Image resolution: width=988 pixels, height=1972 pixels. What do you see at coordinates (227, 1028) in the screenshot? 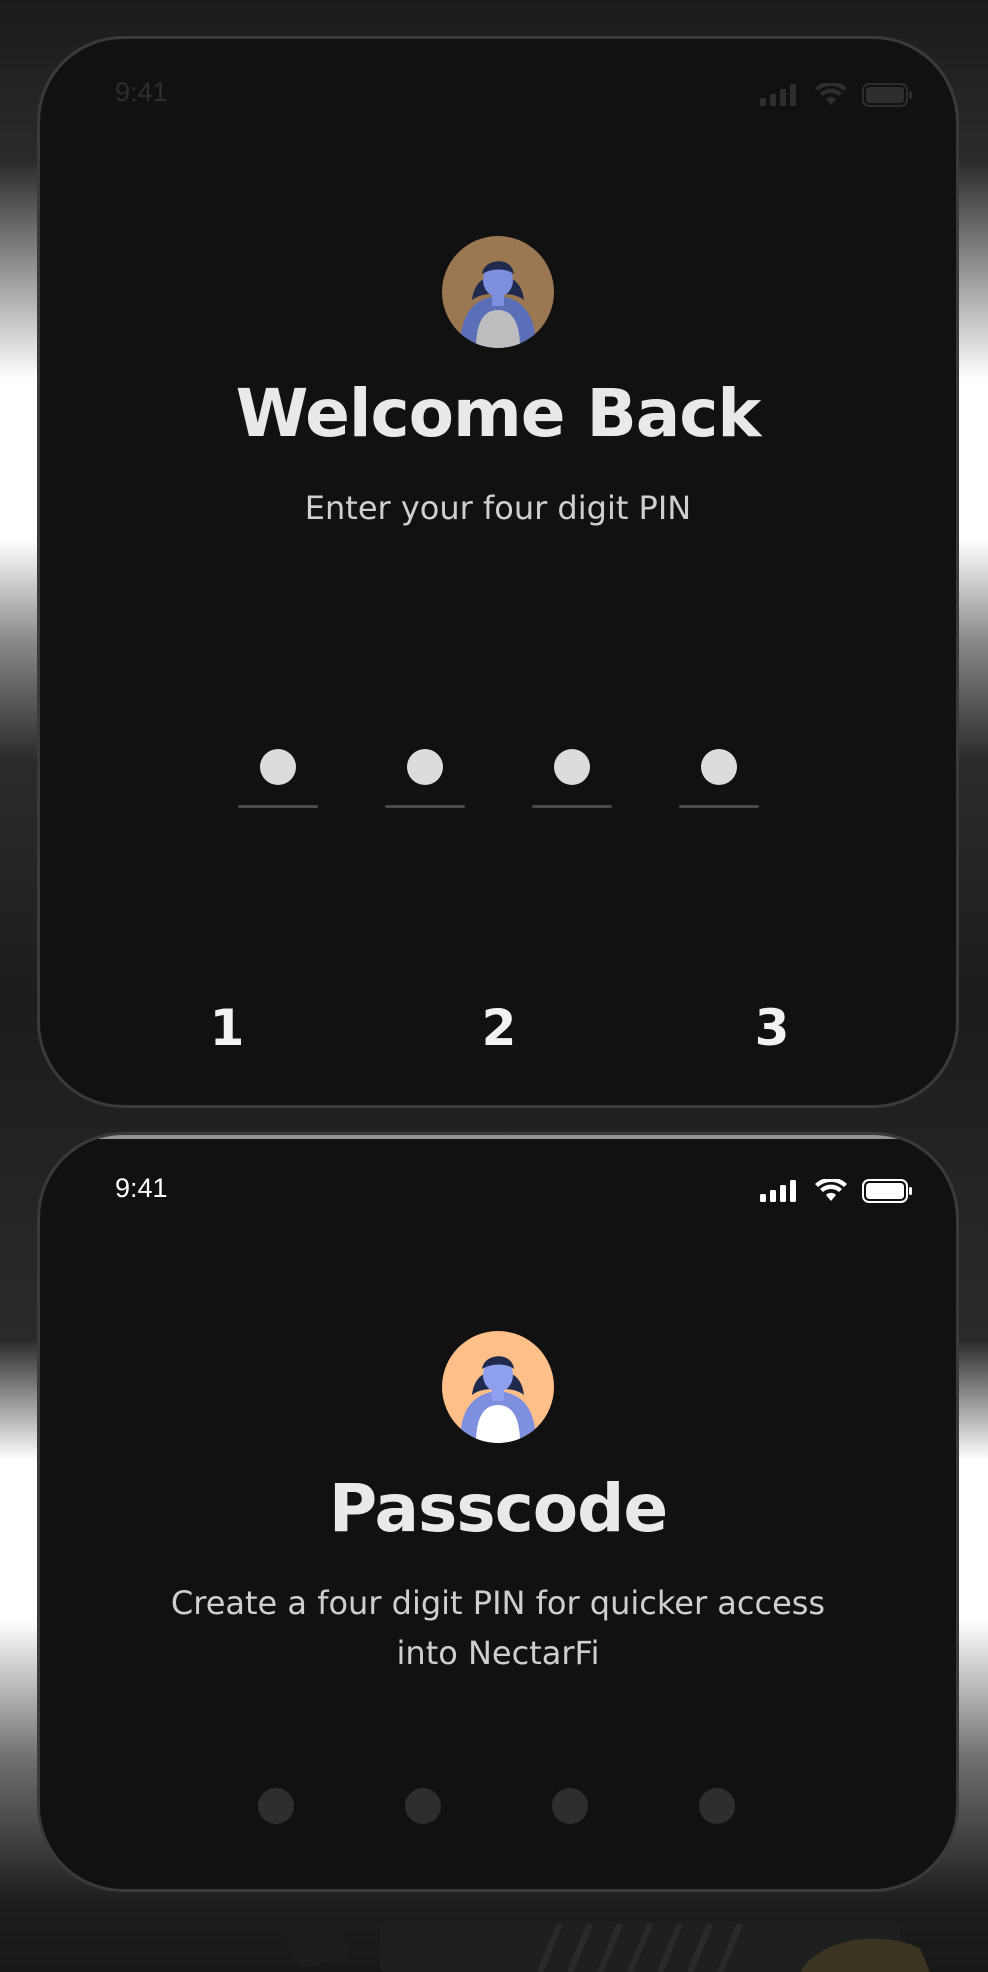
I see `keypad-key-1: 1` at bounding box center [227, 1028].